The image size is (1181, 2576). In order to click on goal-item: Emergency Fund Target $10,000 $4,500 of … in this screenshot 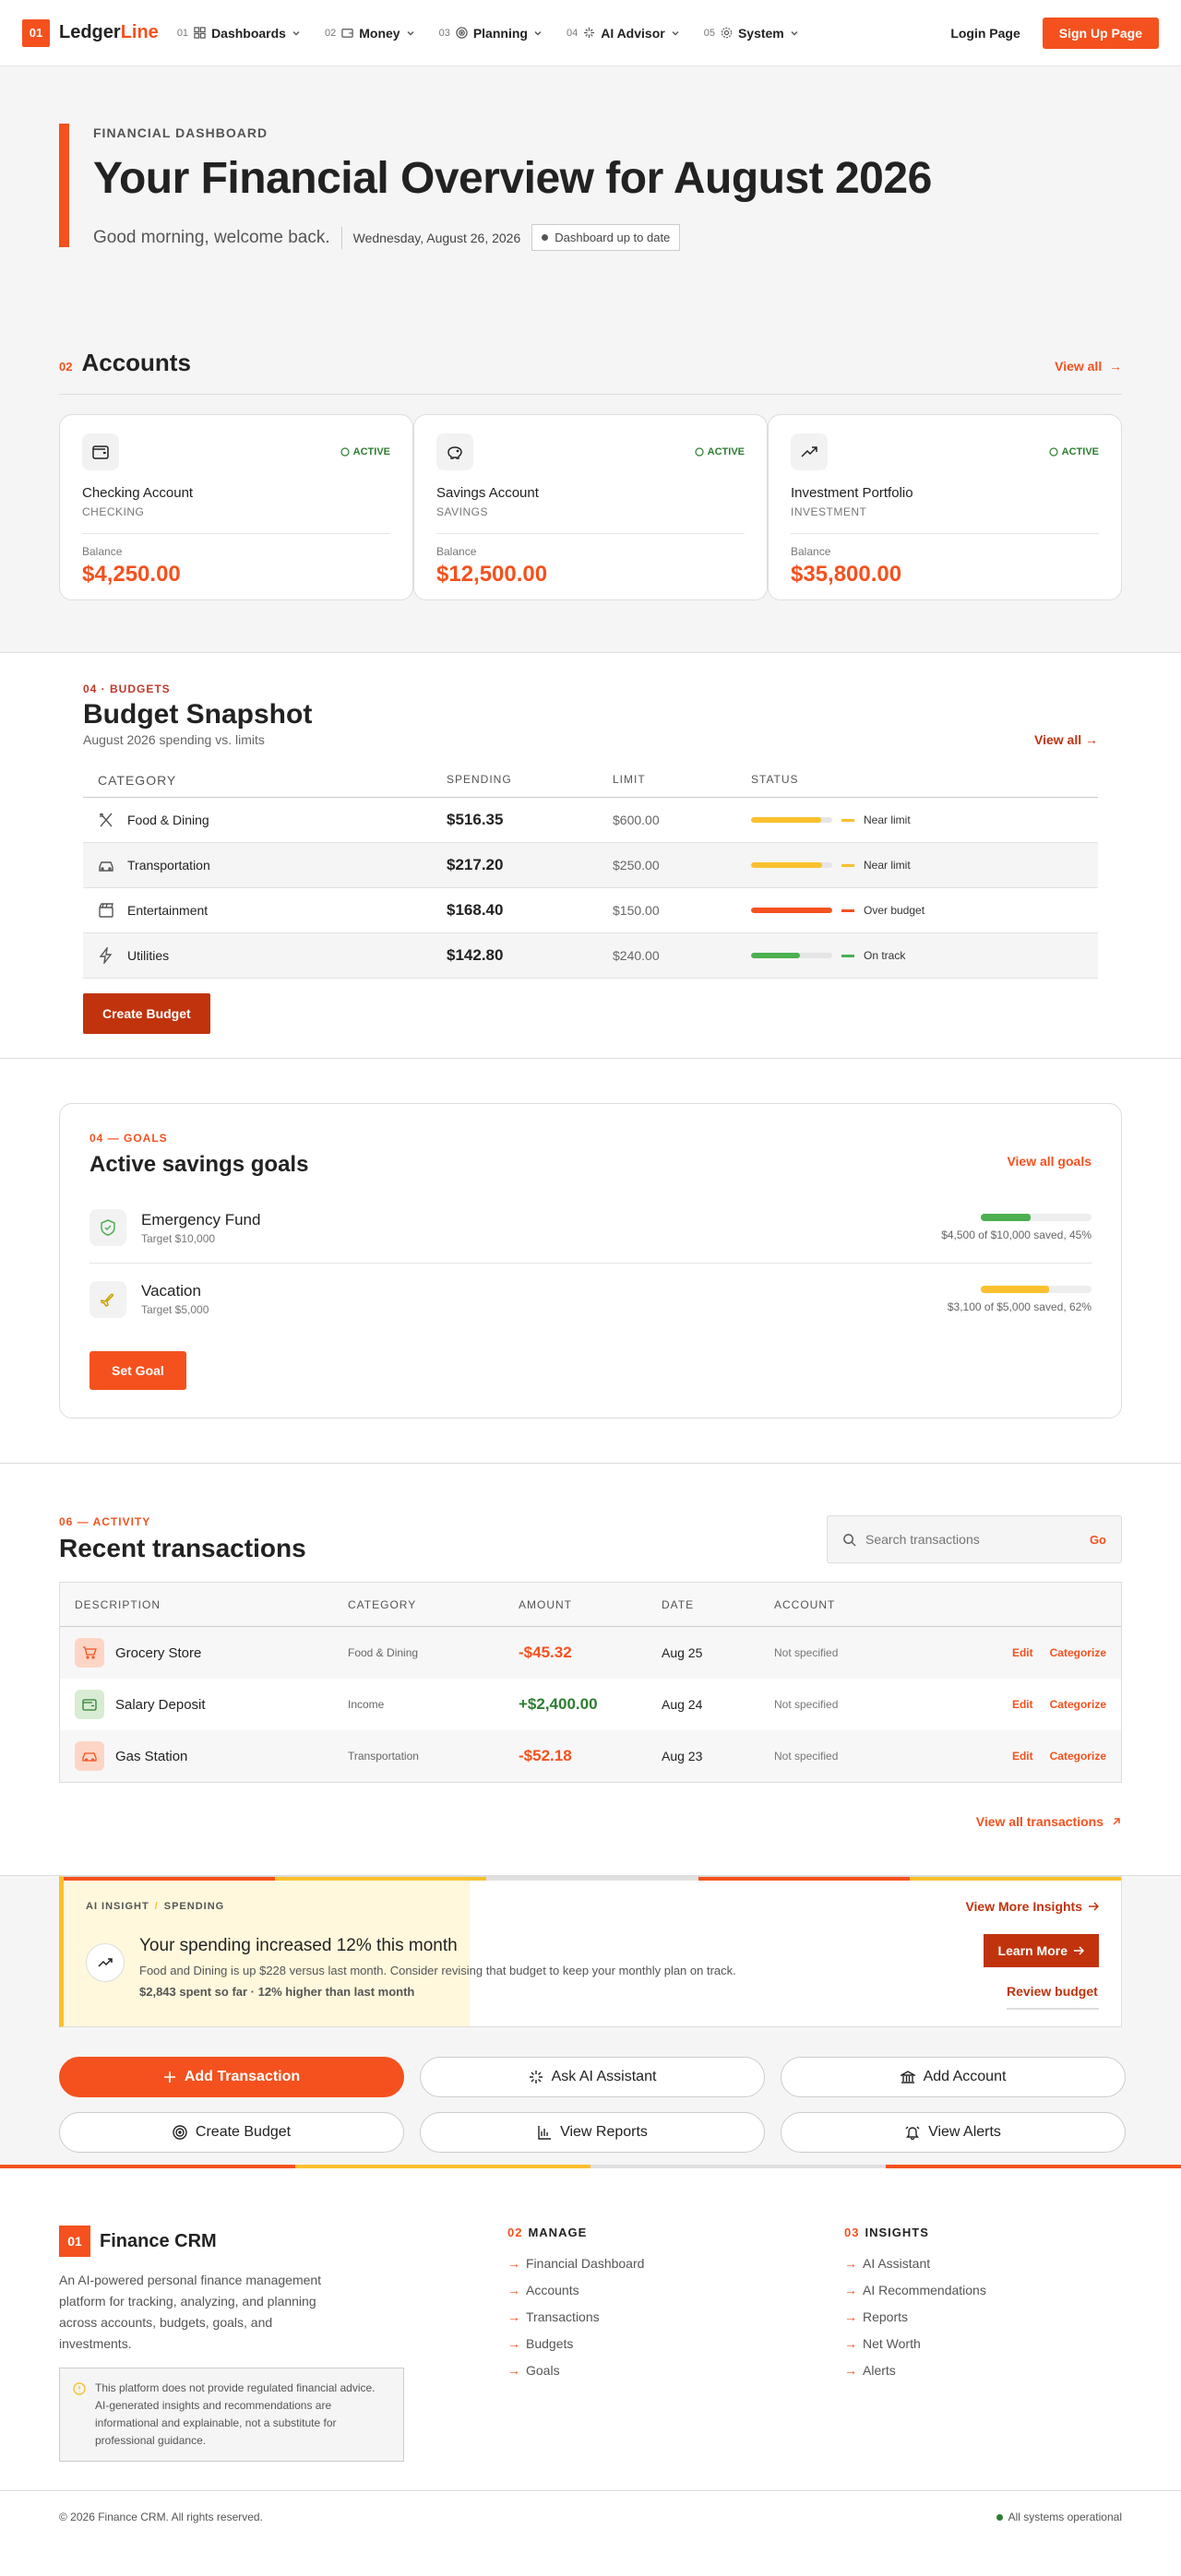, I will do `click(590, 1228)`.